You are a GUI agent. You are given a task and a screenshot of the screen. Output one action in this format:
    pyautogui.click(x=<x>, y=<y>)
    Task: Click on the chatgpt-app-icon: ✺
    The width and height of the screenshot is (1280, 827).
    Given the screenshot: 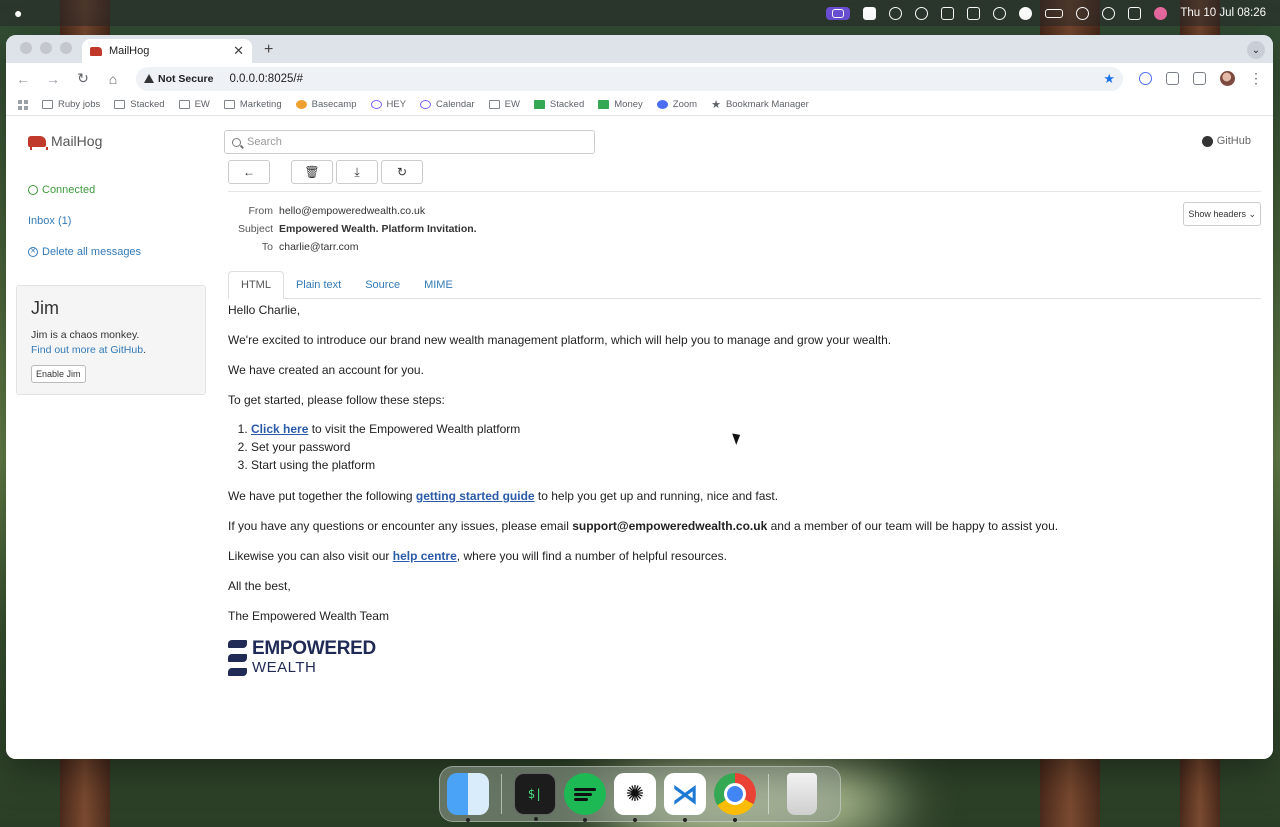 What is the action you would take?
    pyautogui.click(x=635, y=797)
    